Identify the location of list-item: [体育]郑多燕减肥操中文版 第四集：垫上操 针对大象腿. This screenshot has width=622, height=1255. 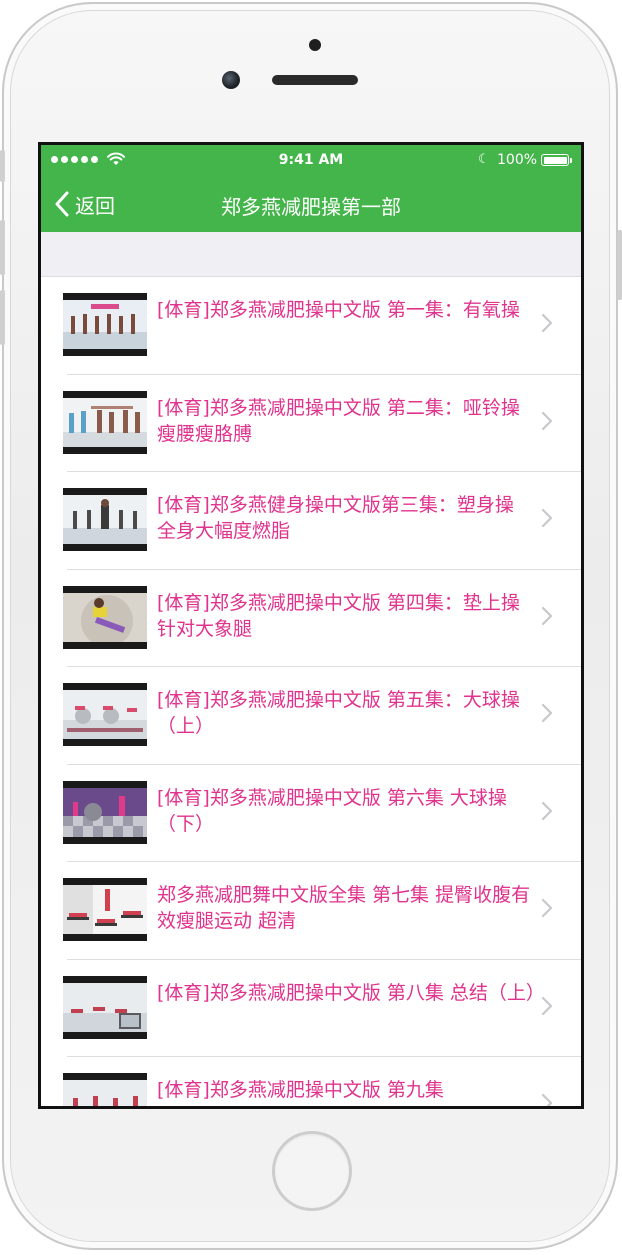
(311, 619).